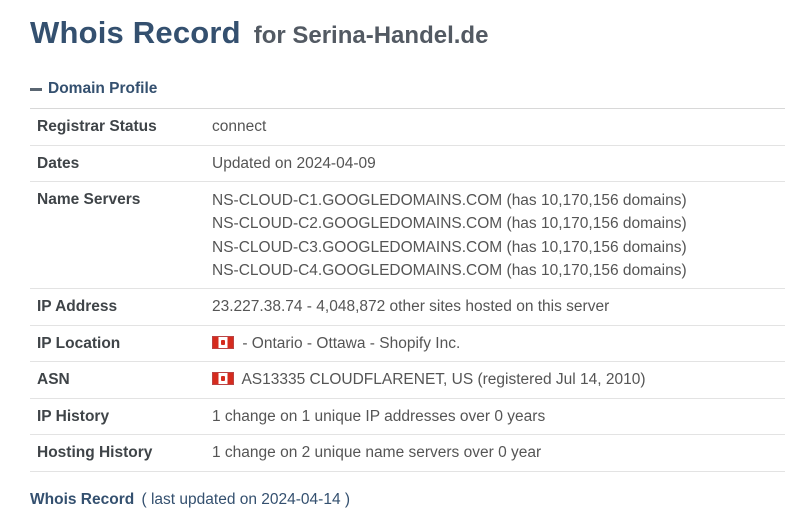  I want to click on minus-icon, so click(36, 89).